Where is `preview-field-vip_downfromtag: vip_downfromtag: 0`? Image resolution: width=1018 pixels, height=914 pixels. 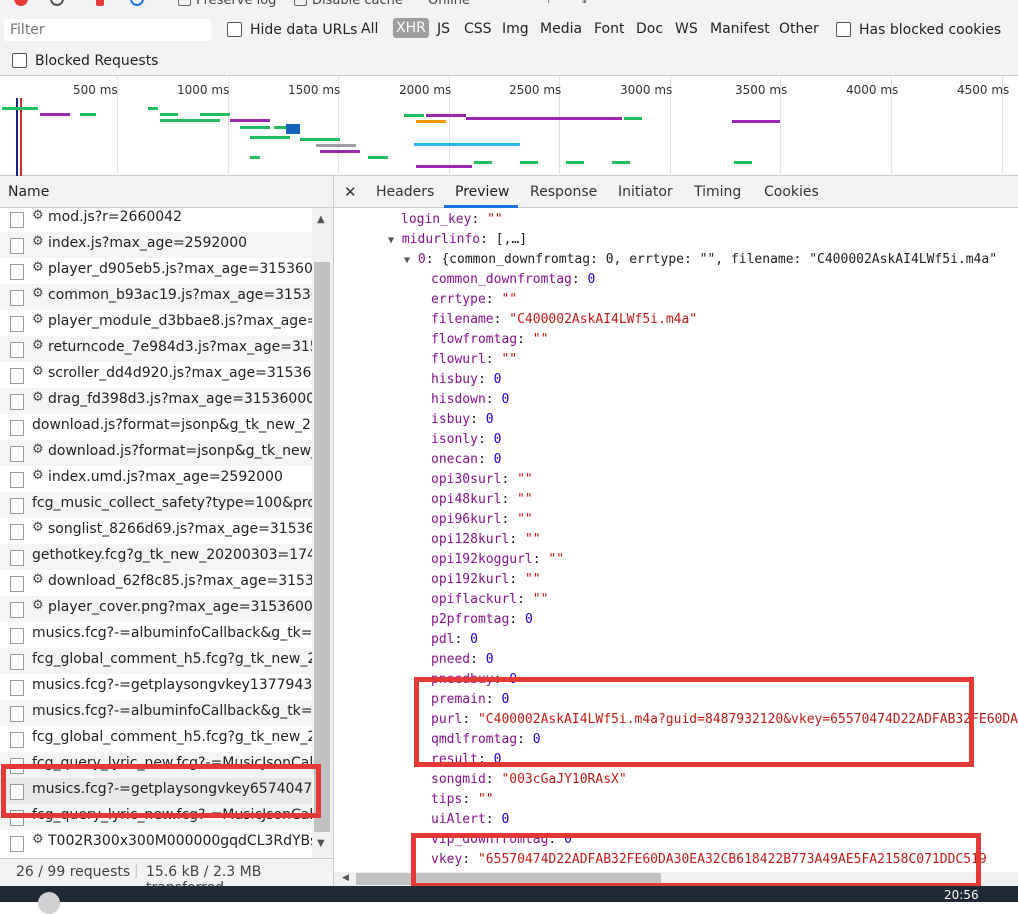
preview-field-vip_downfromtag: vip_downfromtag: 0 is located at coordinates (501, 839).